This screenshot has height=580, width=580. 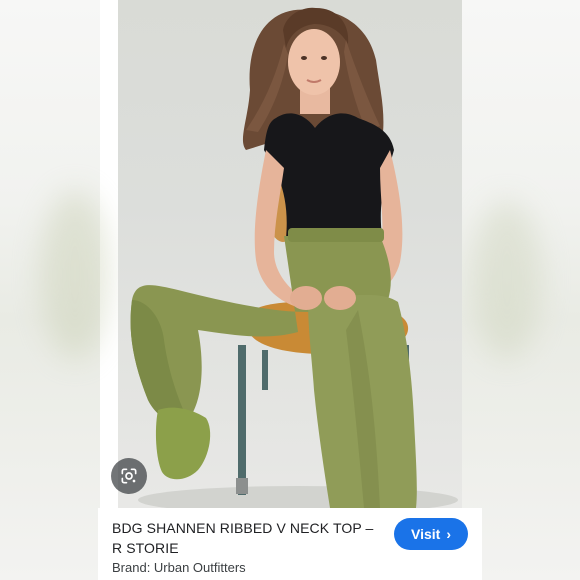 I want to click on brand-label: Brand: Urban Outfitters, so click(x=179, y=567).